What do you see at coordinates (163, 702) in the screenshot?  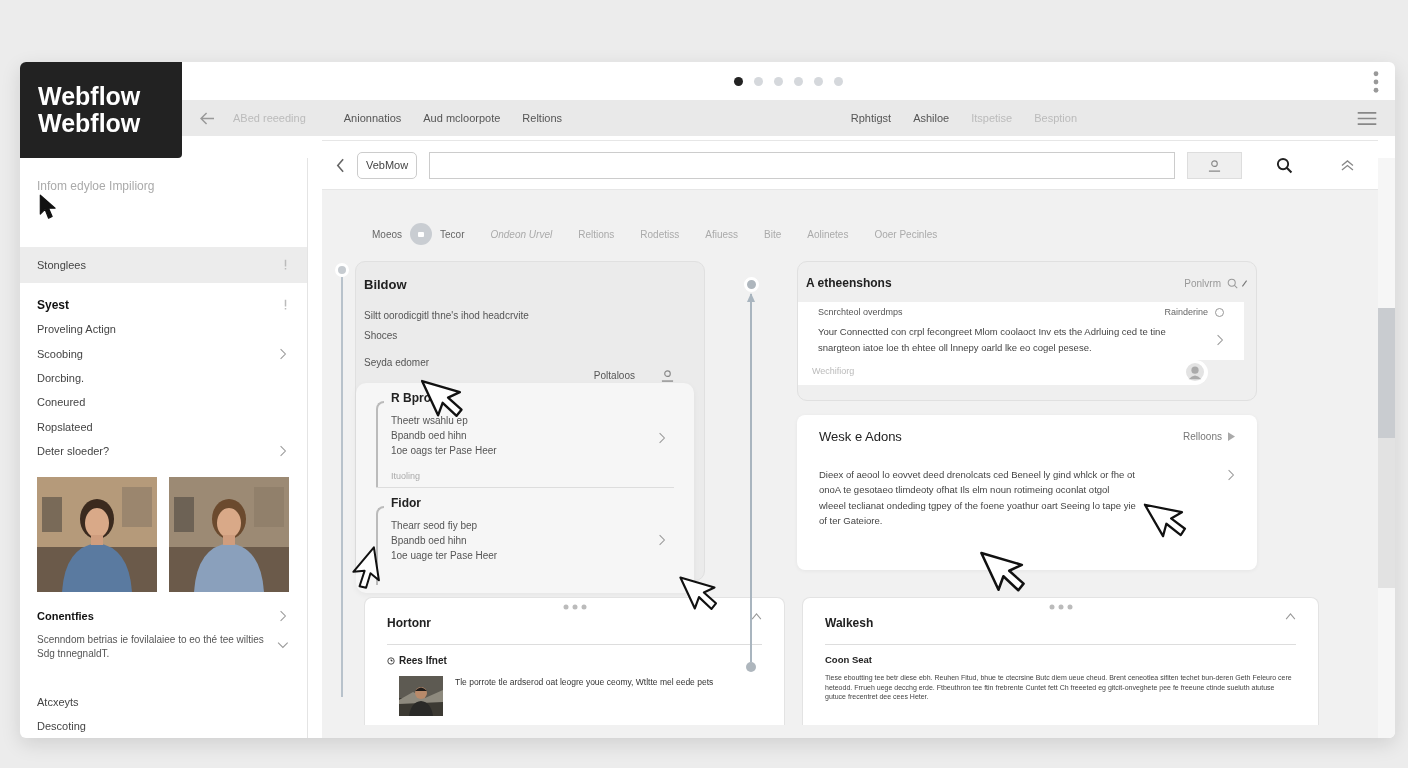 I see `sidebar-item: Atcxeyts` at bounding box center [163, 702].